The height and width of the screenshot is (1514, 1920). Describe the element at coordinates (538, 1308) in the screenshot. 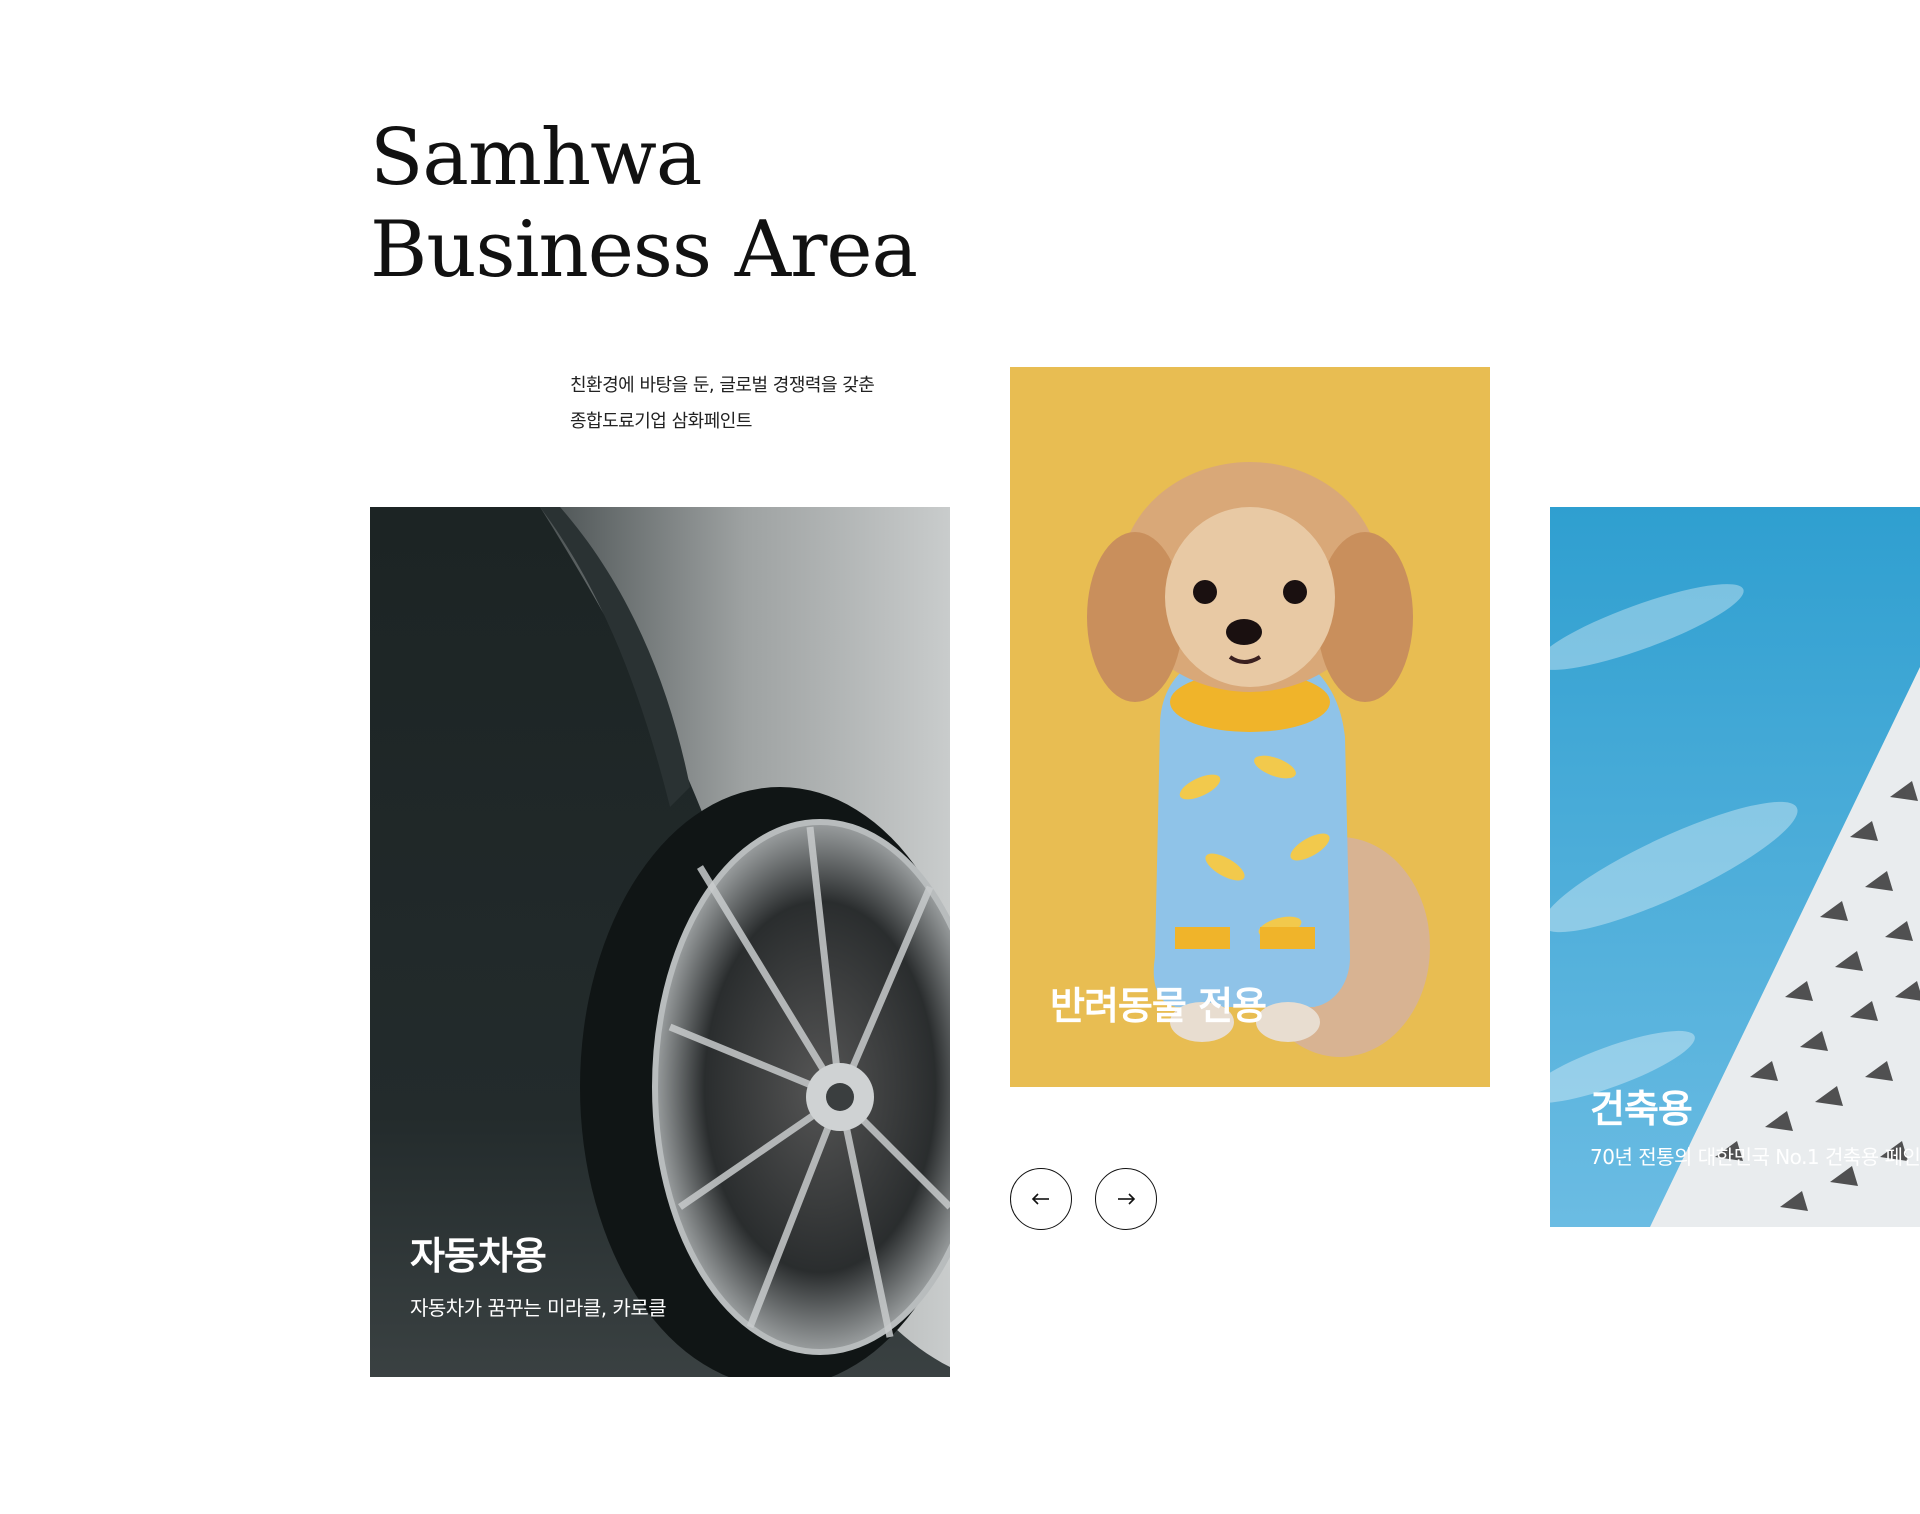

I see `automotive-desc: 자동차가 꿈꾸는 미라클, 카로클` at that location.